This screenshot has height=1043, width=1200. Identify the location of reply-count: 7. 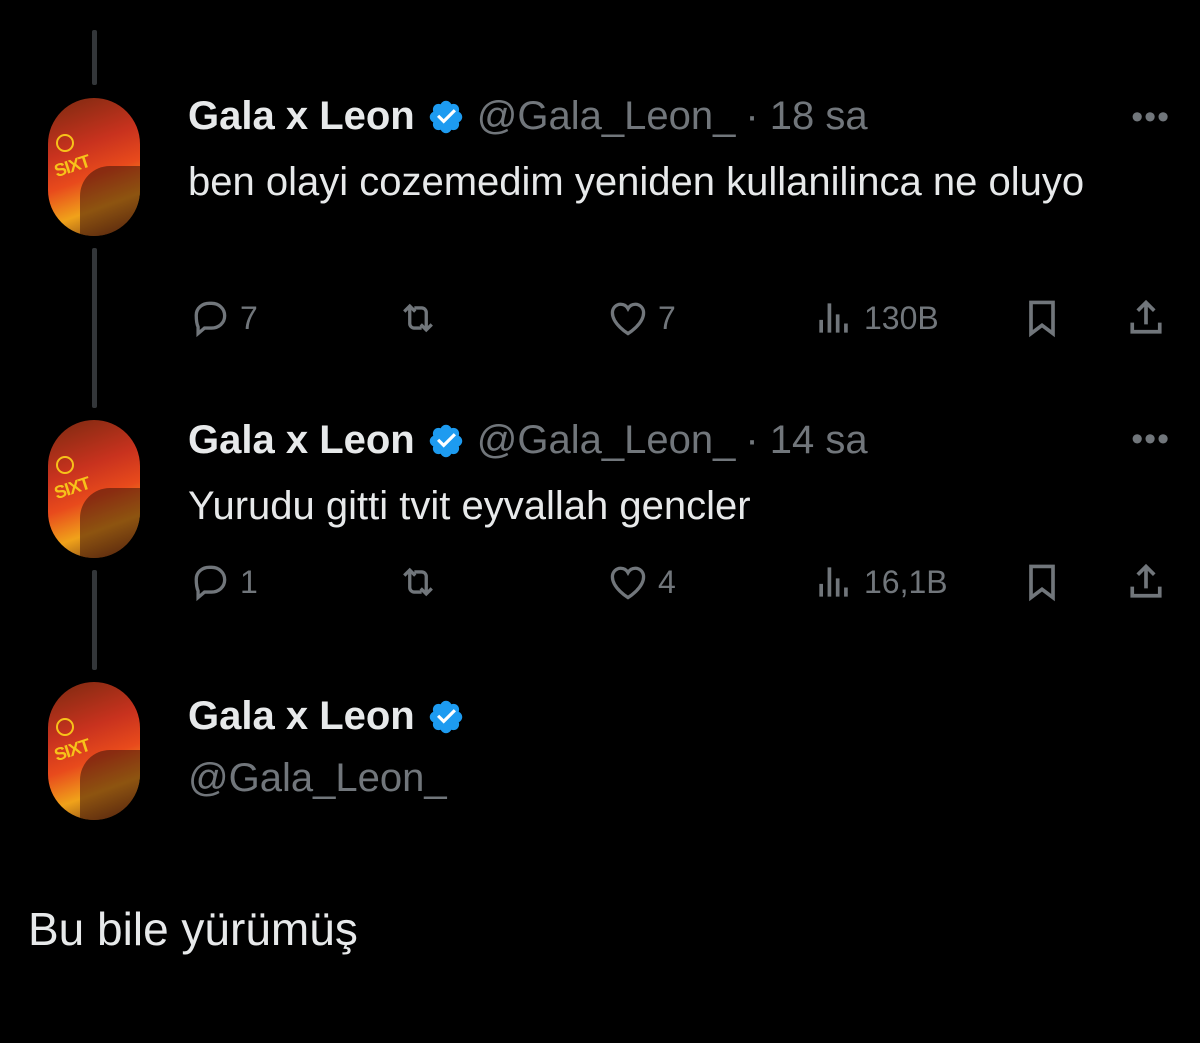
(249, 317).